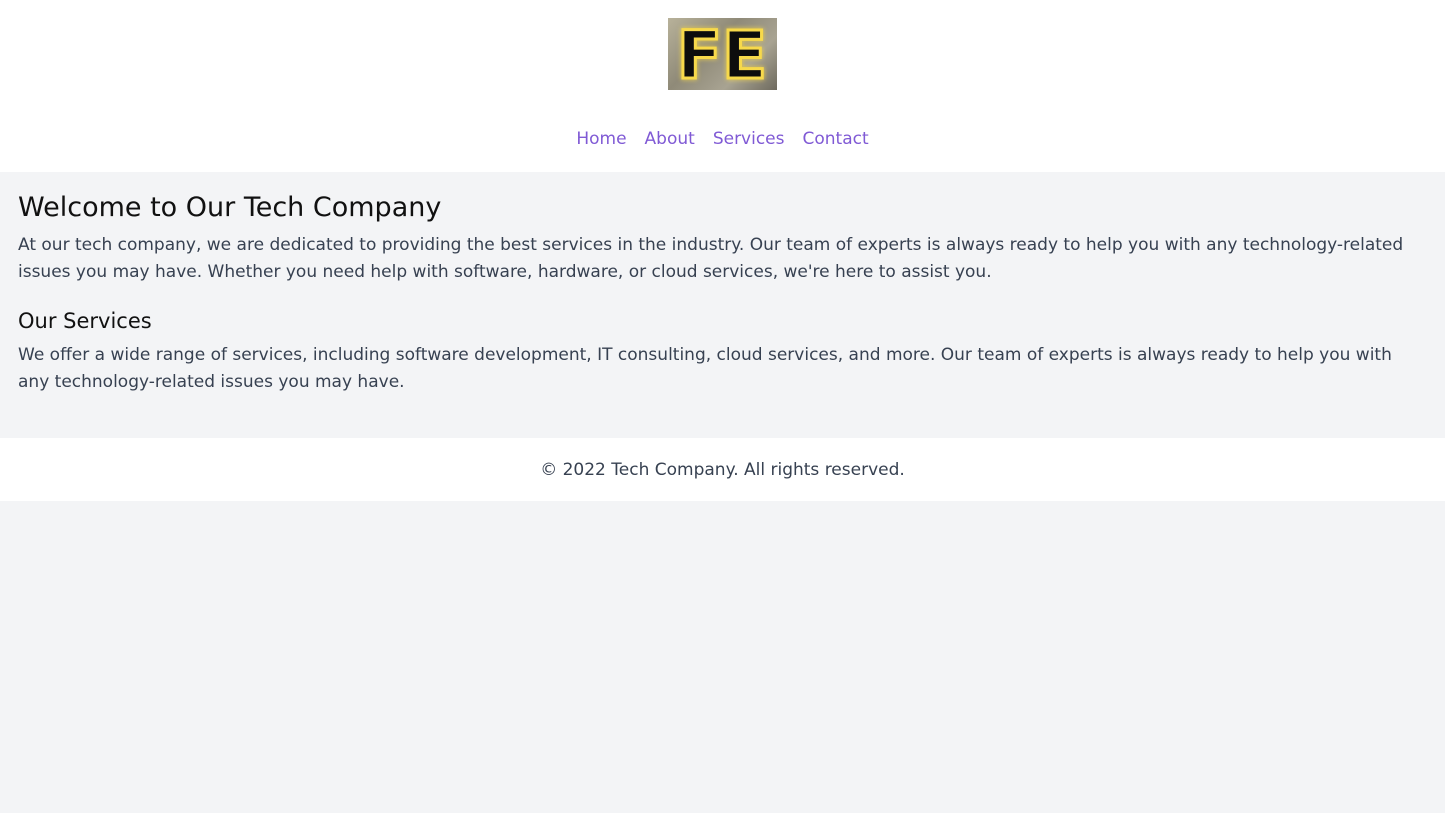 This screenshot has width=1445, height=813. I want to click on logo-text: FE, so click(722, 54).